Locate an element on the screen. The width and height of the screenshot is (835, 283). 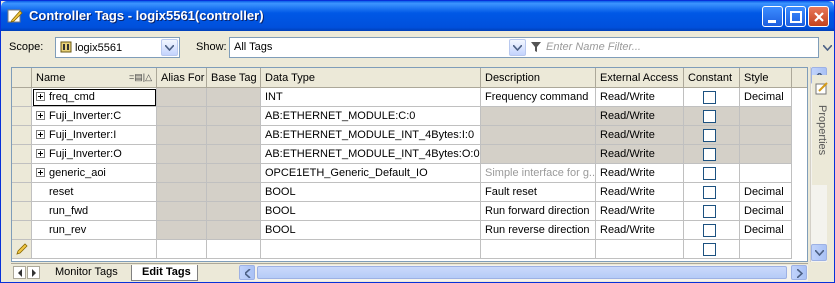
tag-name-cell: reset is located at coordinates (94, 192).